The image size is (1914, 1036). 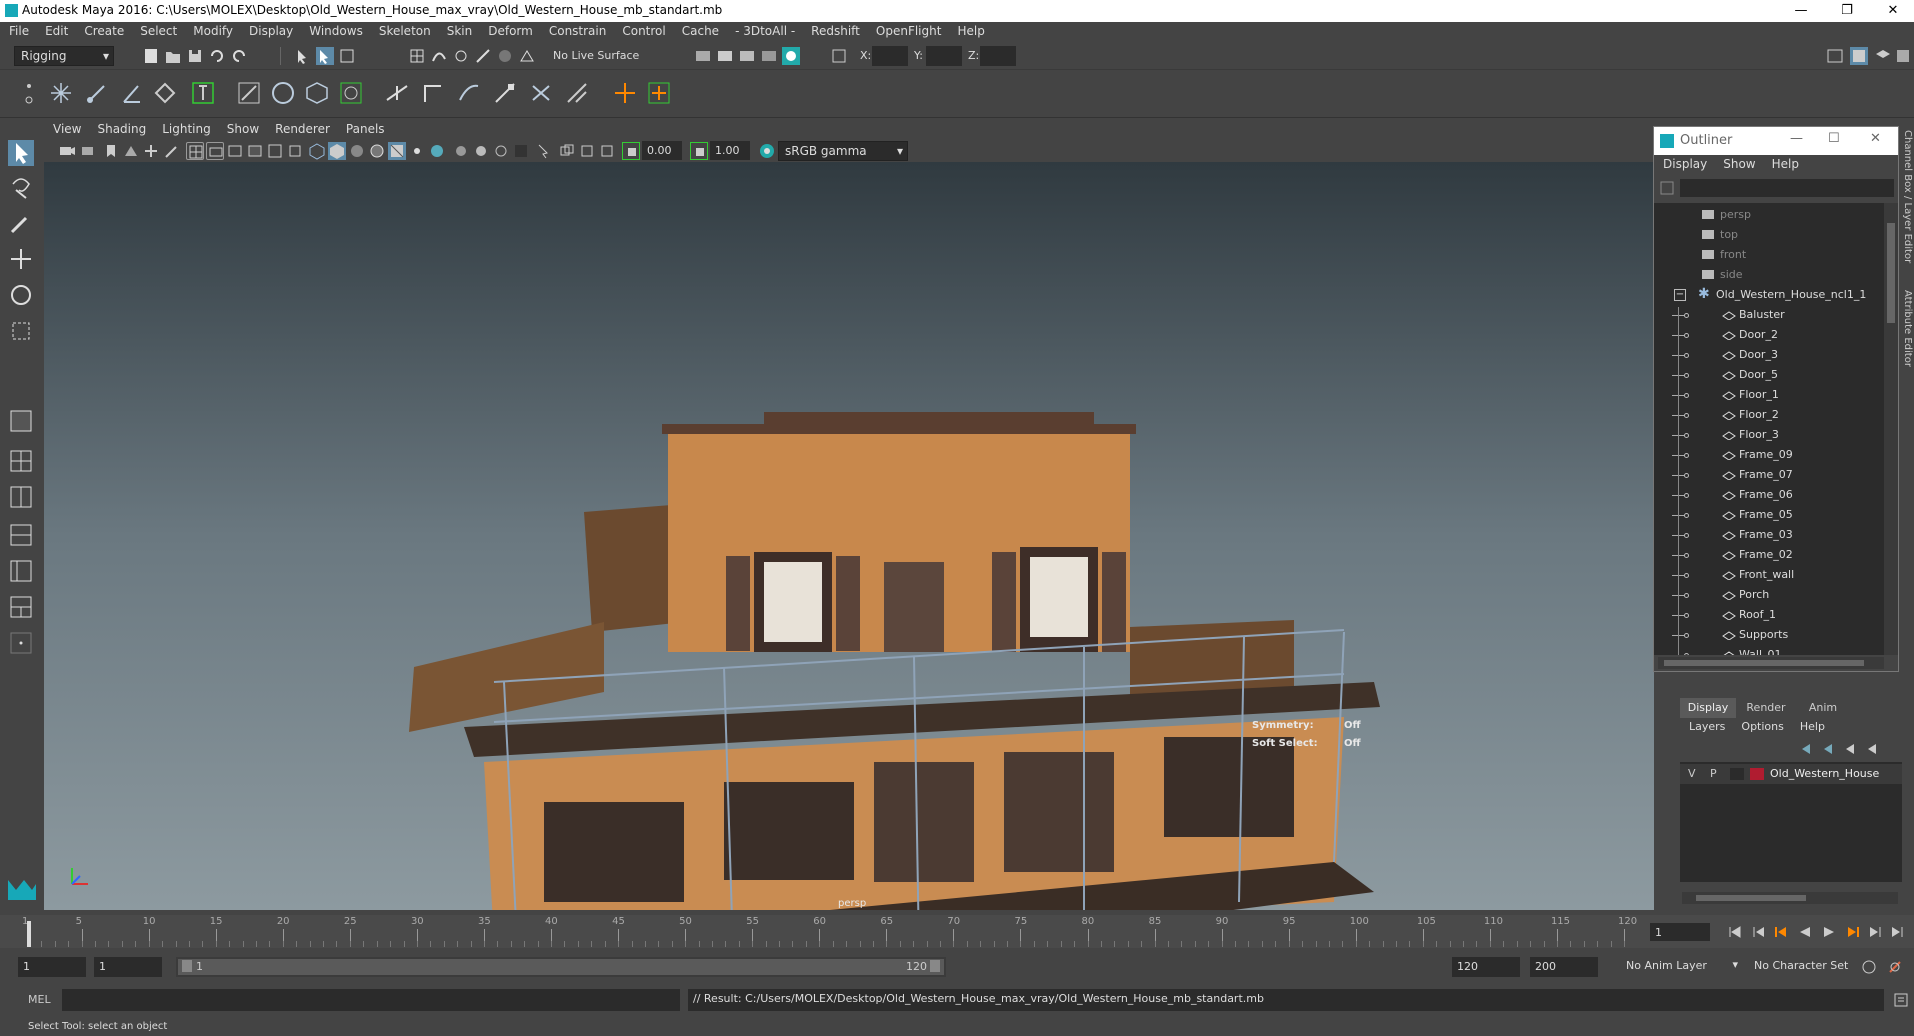 I want to click on paint-select-icon, so click(x=21, y=223).